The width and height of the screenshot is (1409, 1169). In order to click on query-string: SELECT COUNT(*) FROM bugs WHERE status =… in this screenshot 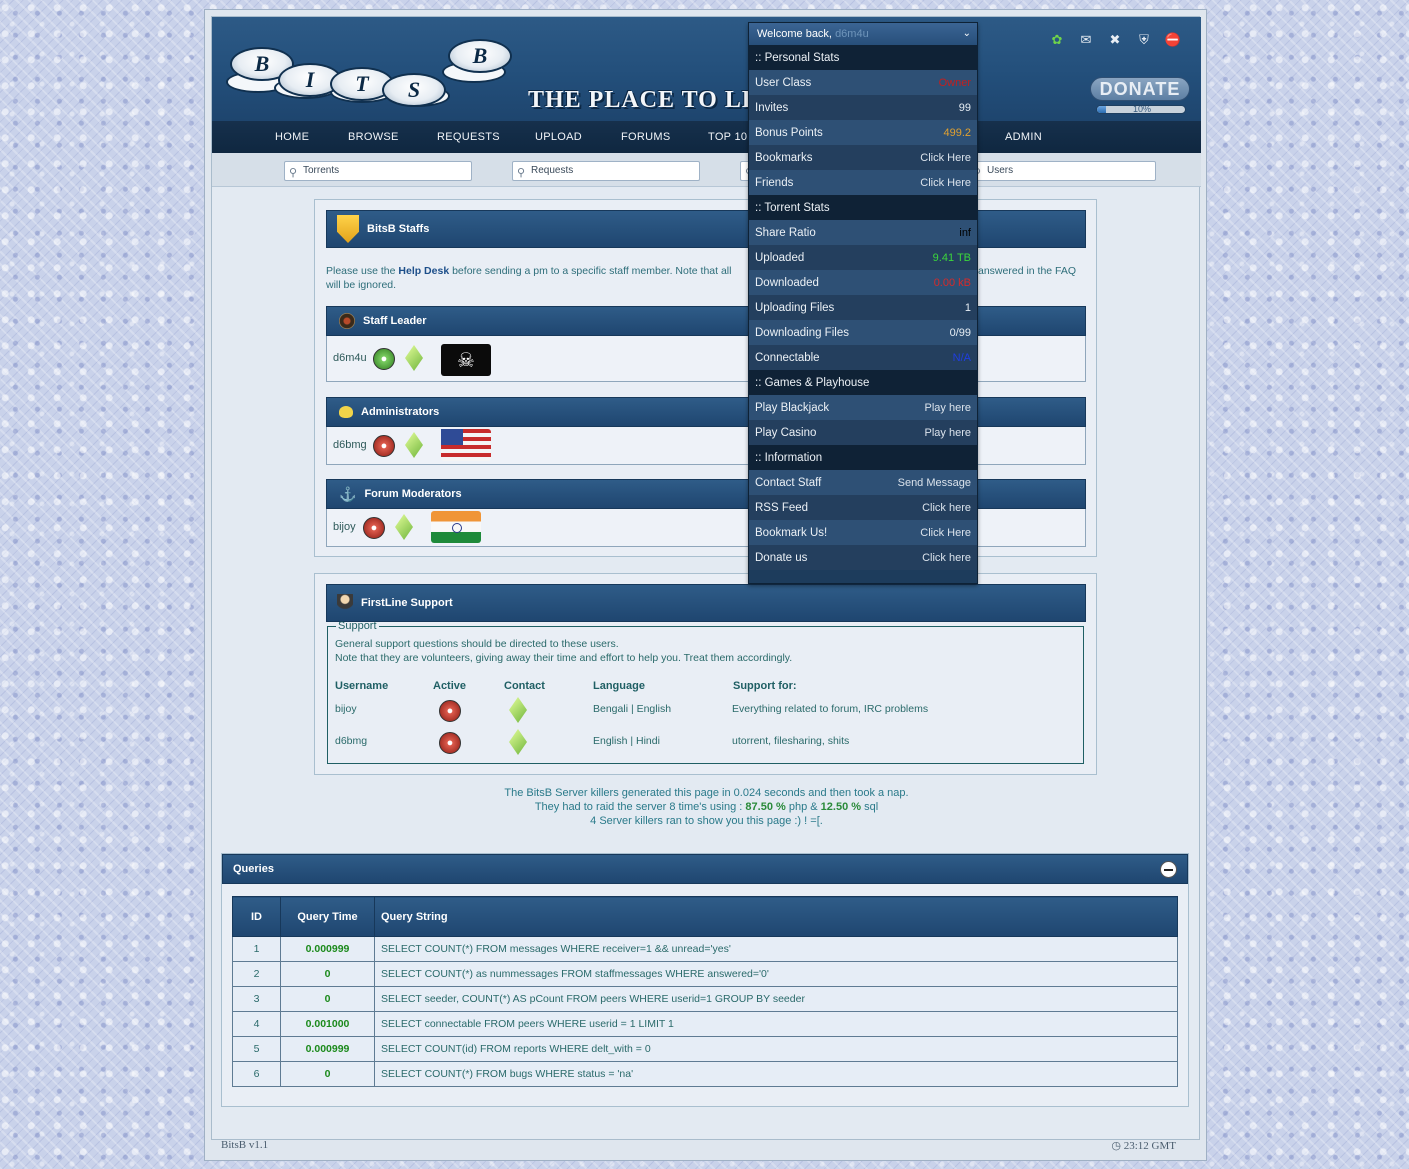, I will do `click(776, 1074)`.